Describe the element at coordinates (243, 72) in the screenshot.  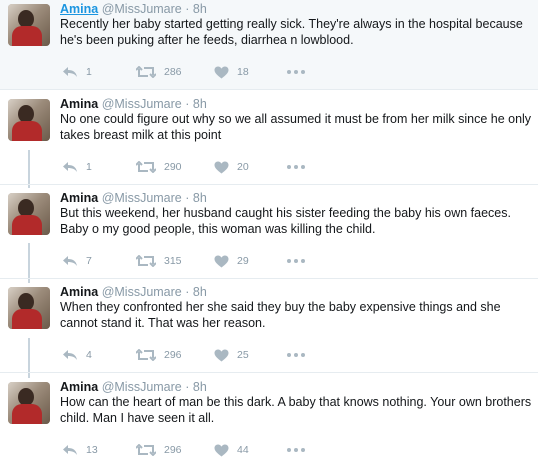
I see `like-count: 18` at that location.